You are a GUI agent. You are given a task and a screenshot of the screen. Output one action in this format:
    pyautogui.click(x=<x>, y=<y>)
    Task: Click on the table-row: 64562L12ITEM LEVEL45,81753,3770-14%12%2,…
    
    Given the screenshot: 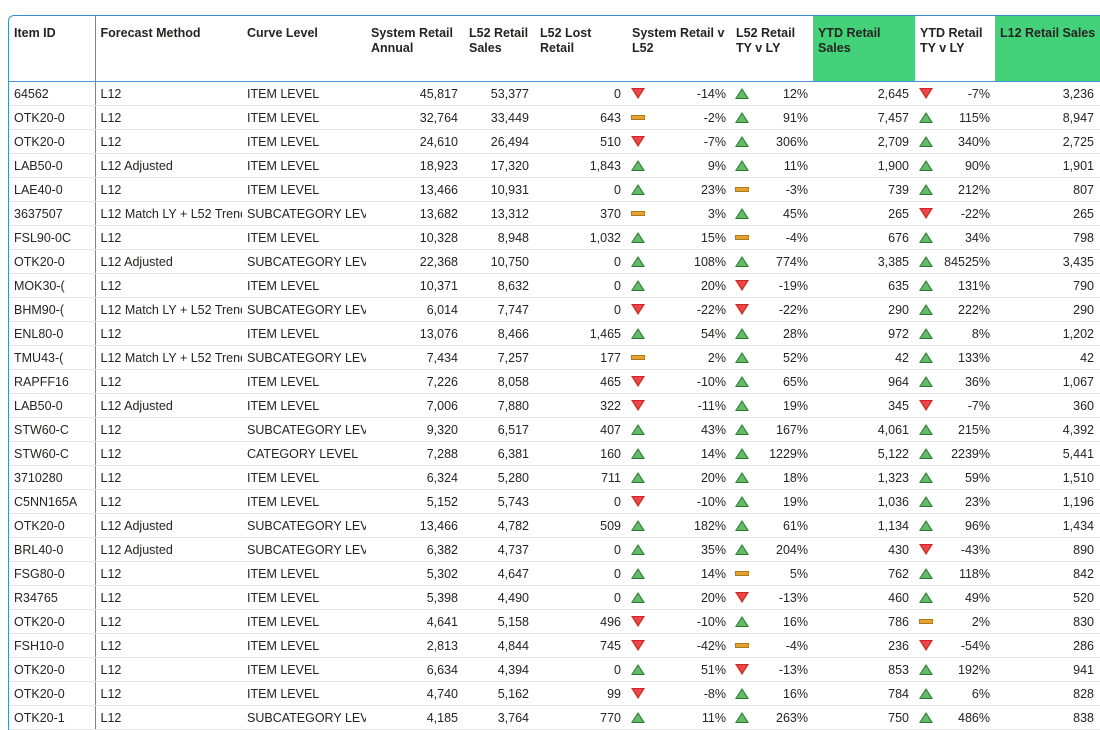 What is the action you would take?
    pyautogui.click(x=554, y=94)
    